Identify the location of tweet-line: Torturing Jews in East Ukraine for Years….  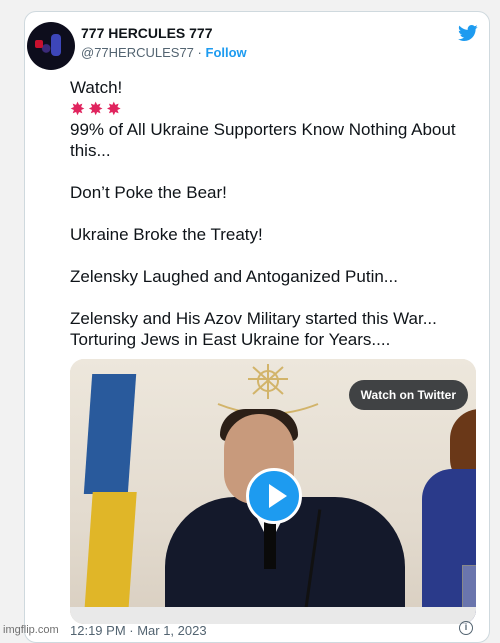
(230, 339).